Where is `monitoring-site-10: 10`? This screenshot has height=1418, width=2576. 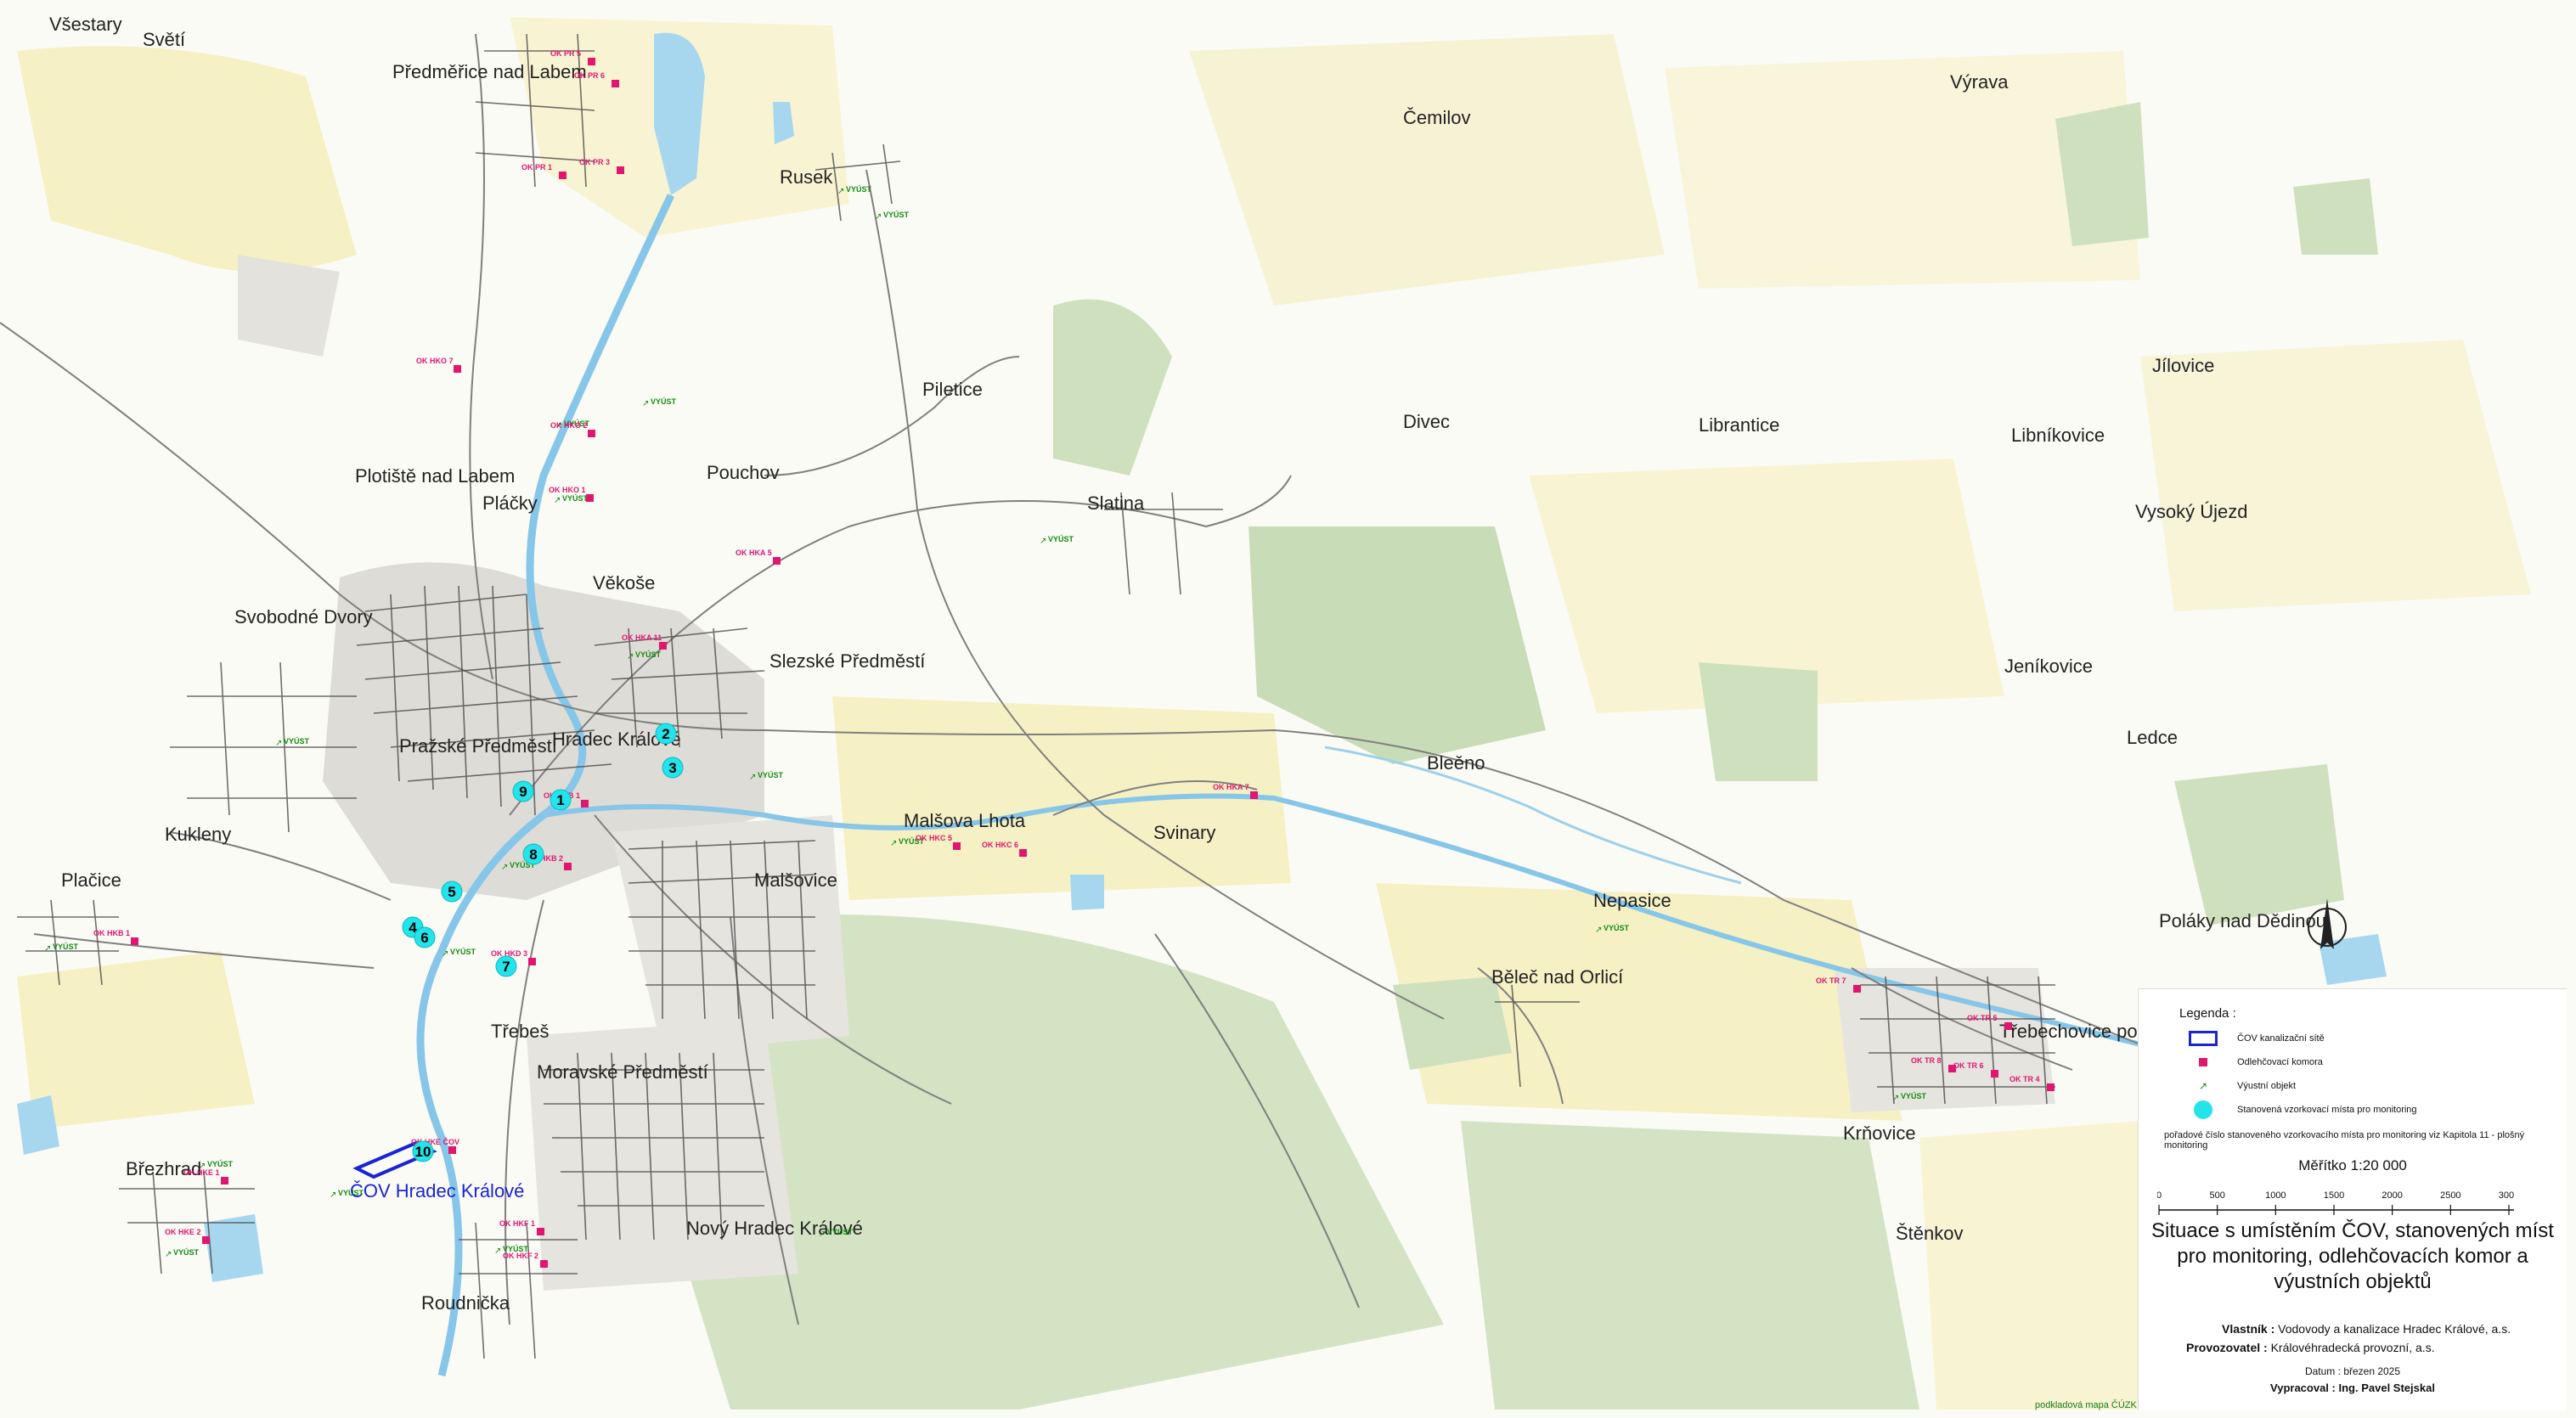 monitoring-site-10: 10 is located at coordinates (423, 1151).